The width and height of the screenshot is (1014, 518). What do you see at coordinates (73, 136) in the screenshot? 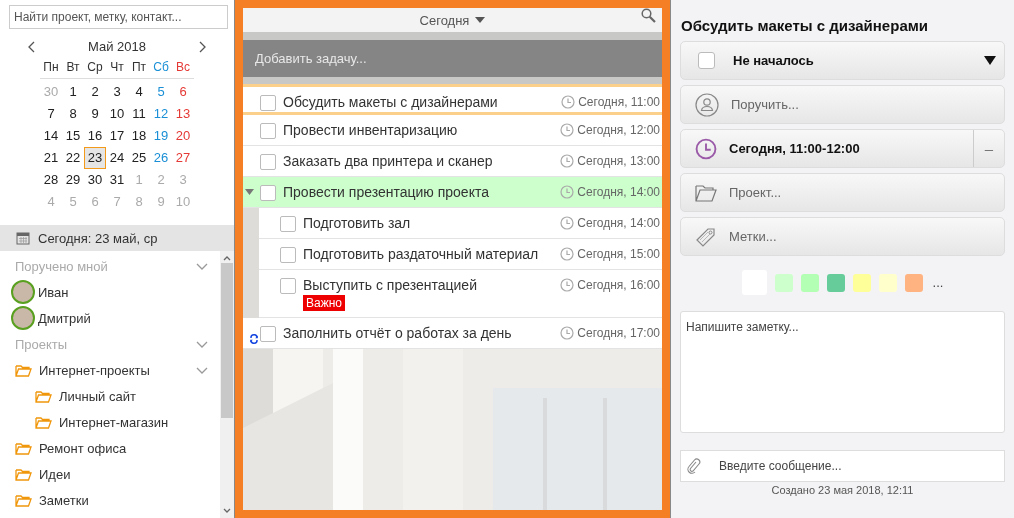
I see `calendar-day: 15` at bounding box center [73, 136].